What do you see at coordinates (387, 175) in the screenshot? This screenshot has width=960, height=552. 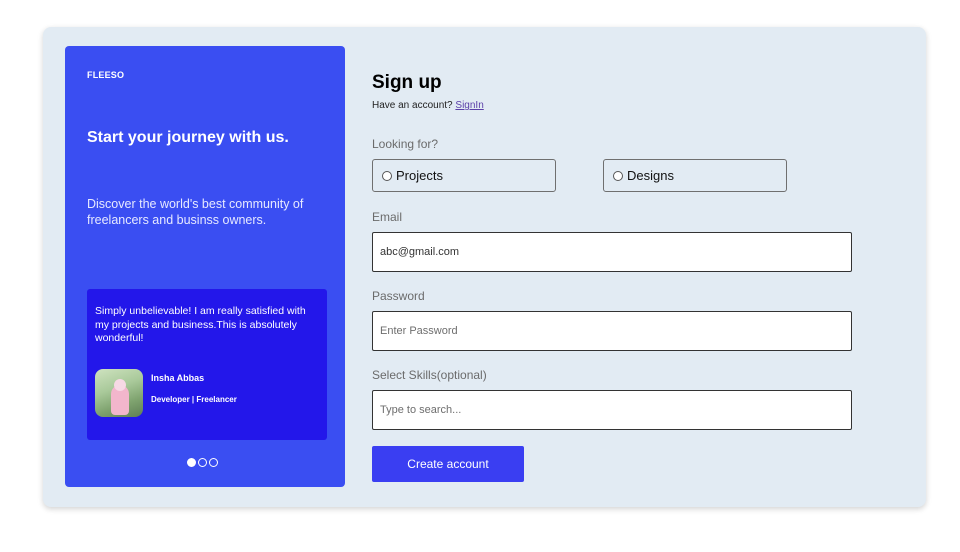 I see `radio-projects` at bounding box center [387, 175].